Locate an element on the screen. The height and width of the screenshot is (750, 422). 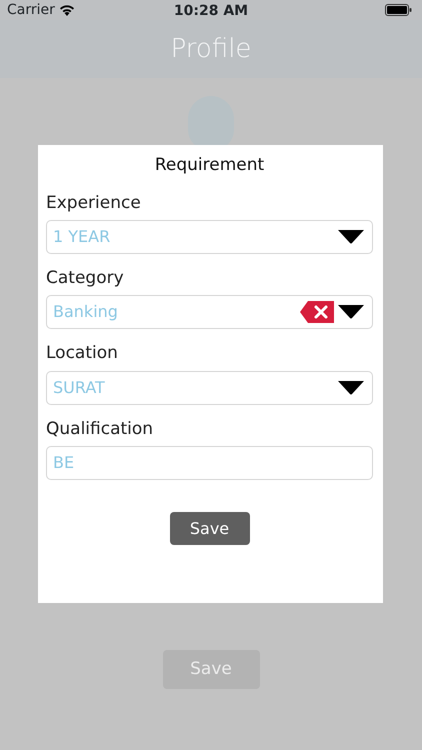
text-field: BE is located at coordinates (209, 463).